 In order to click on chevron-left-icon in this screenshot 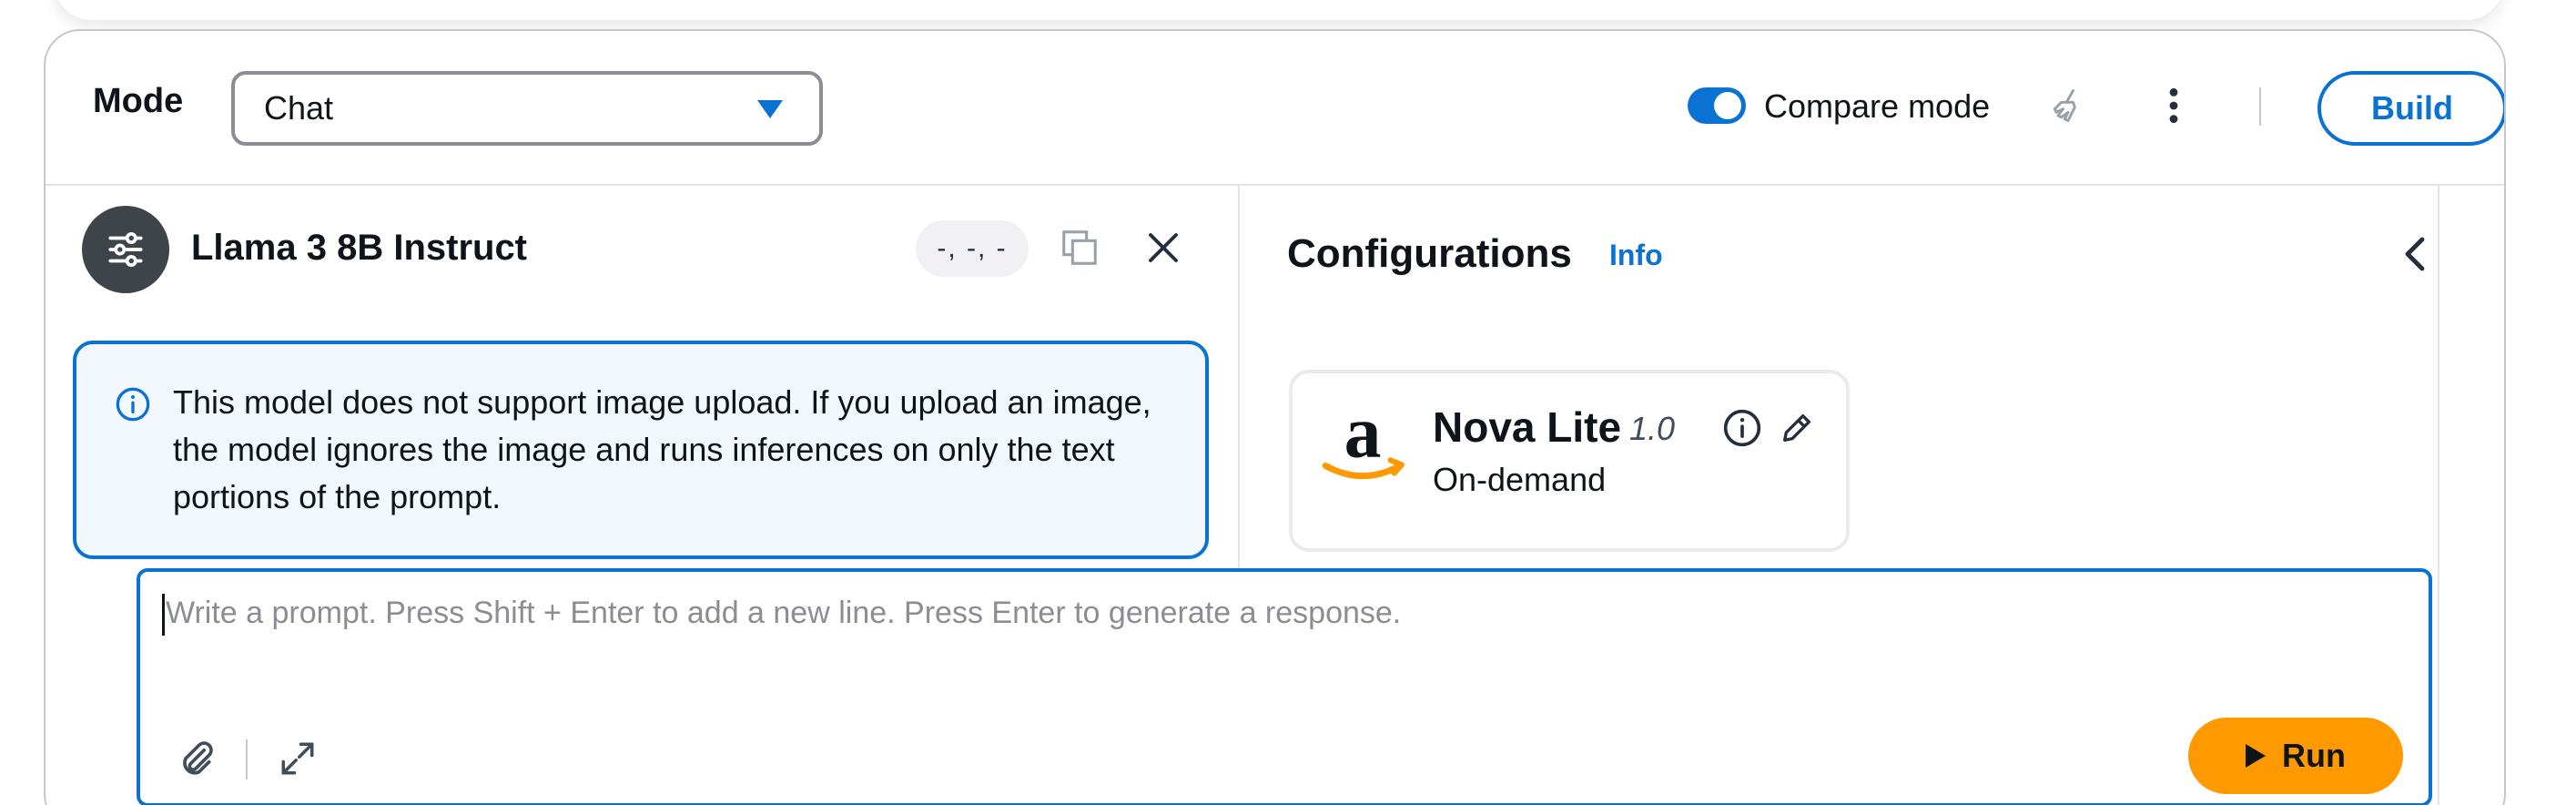, I will do `click(2414, 254)`.